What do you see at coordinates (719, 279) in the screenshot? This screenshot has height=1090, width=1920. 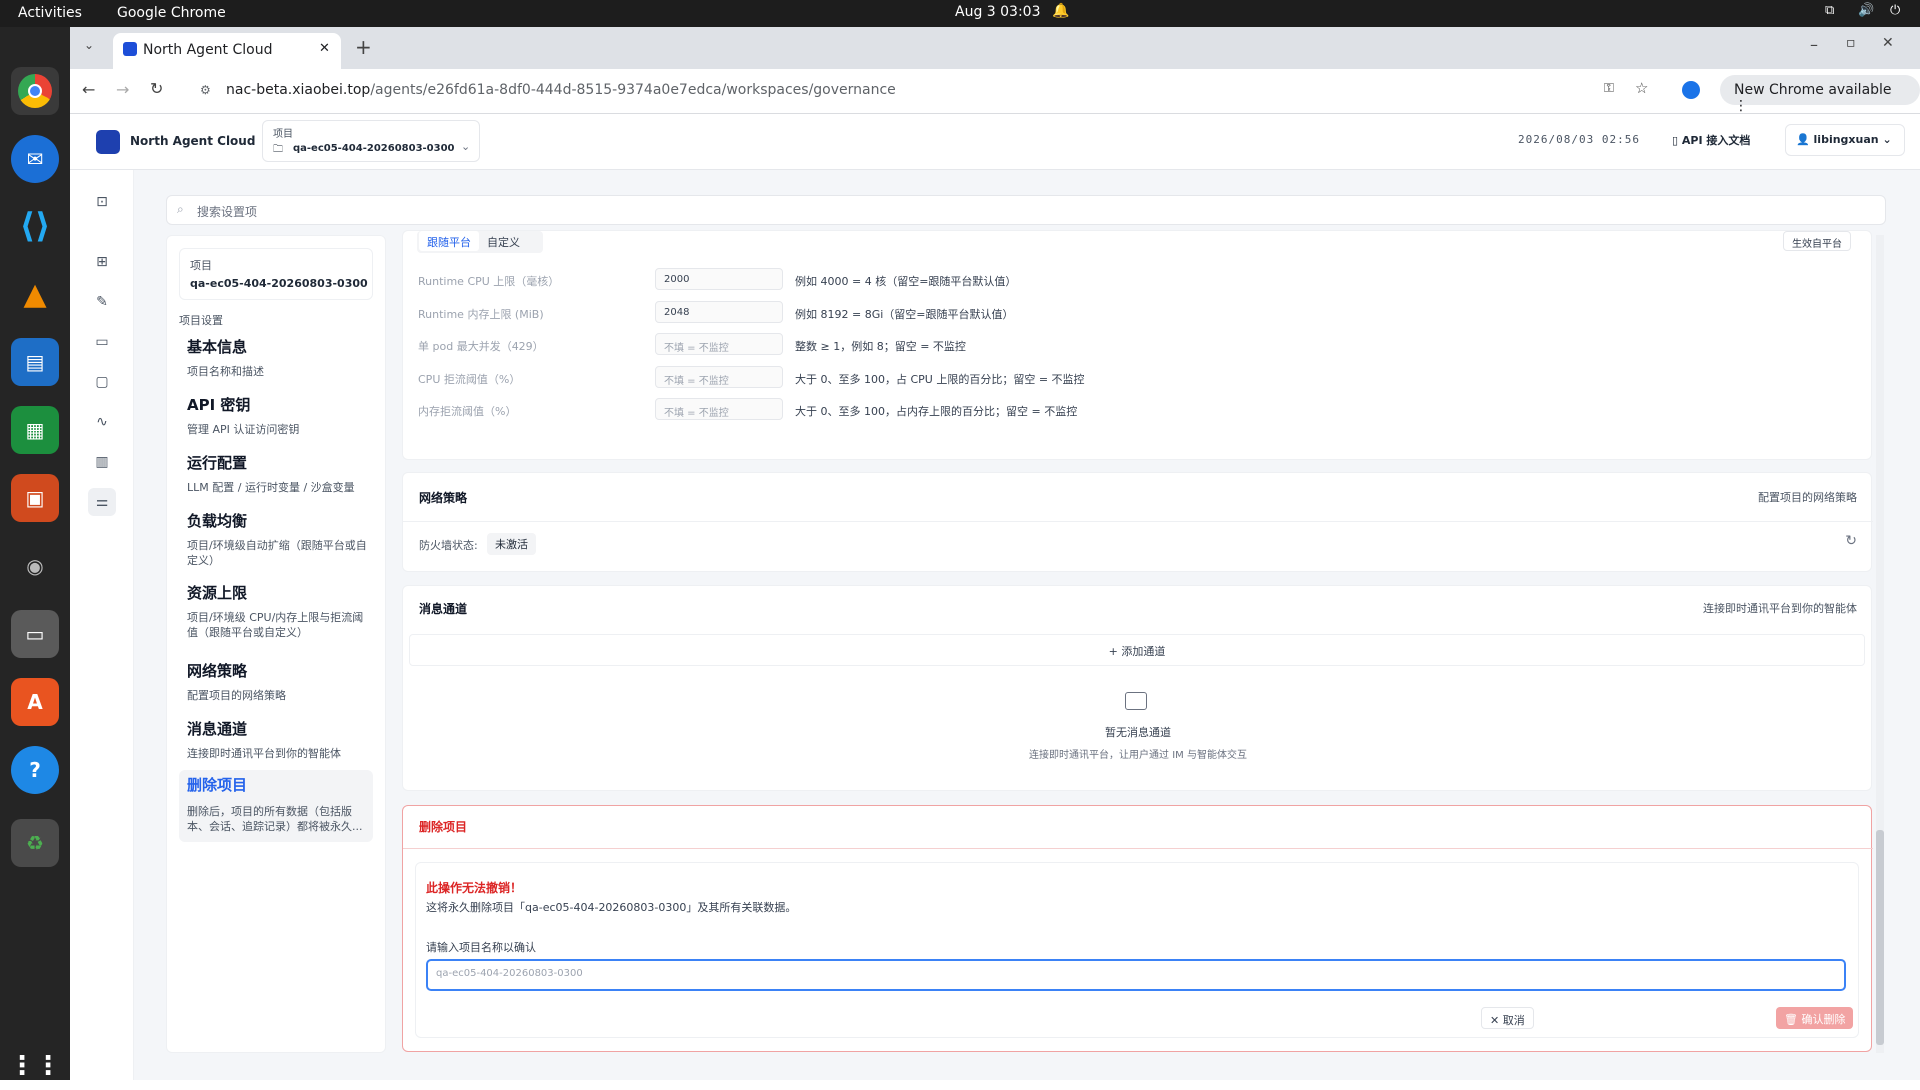 I see `cpu-limit-input: 2000` at bounding box center [719, 279].